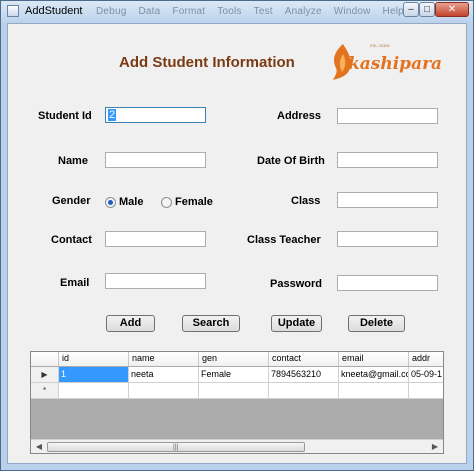 This screenshot has width=474, height=471. What do you see at coordinates (45, 375) in the screenshot?
I see `row-selector-arrow-icon: ▶` at bounding box center [45, 375].